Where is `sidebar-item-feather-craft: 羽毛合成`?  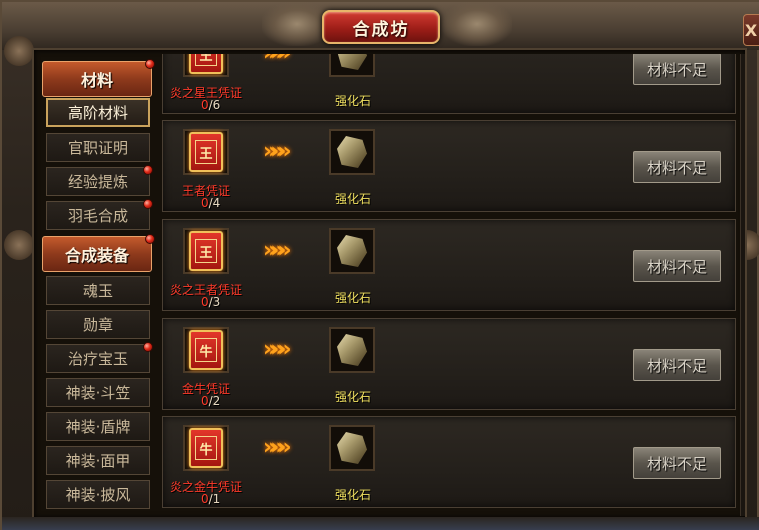
sidebar-item-feather-craft: 羽毛合成 is located at coordinates (99, 214).